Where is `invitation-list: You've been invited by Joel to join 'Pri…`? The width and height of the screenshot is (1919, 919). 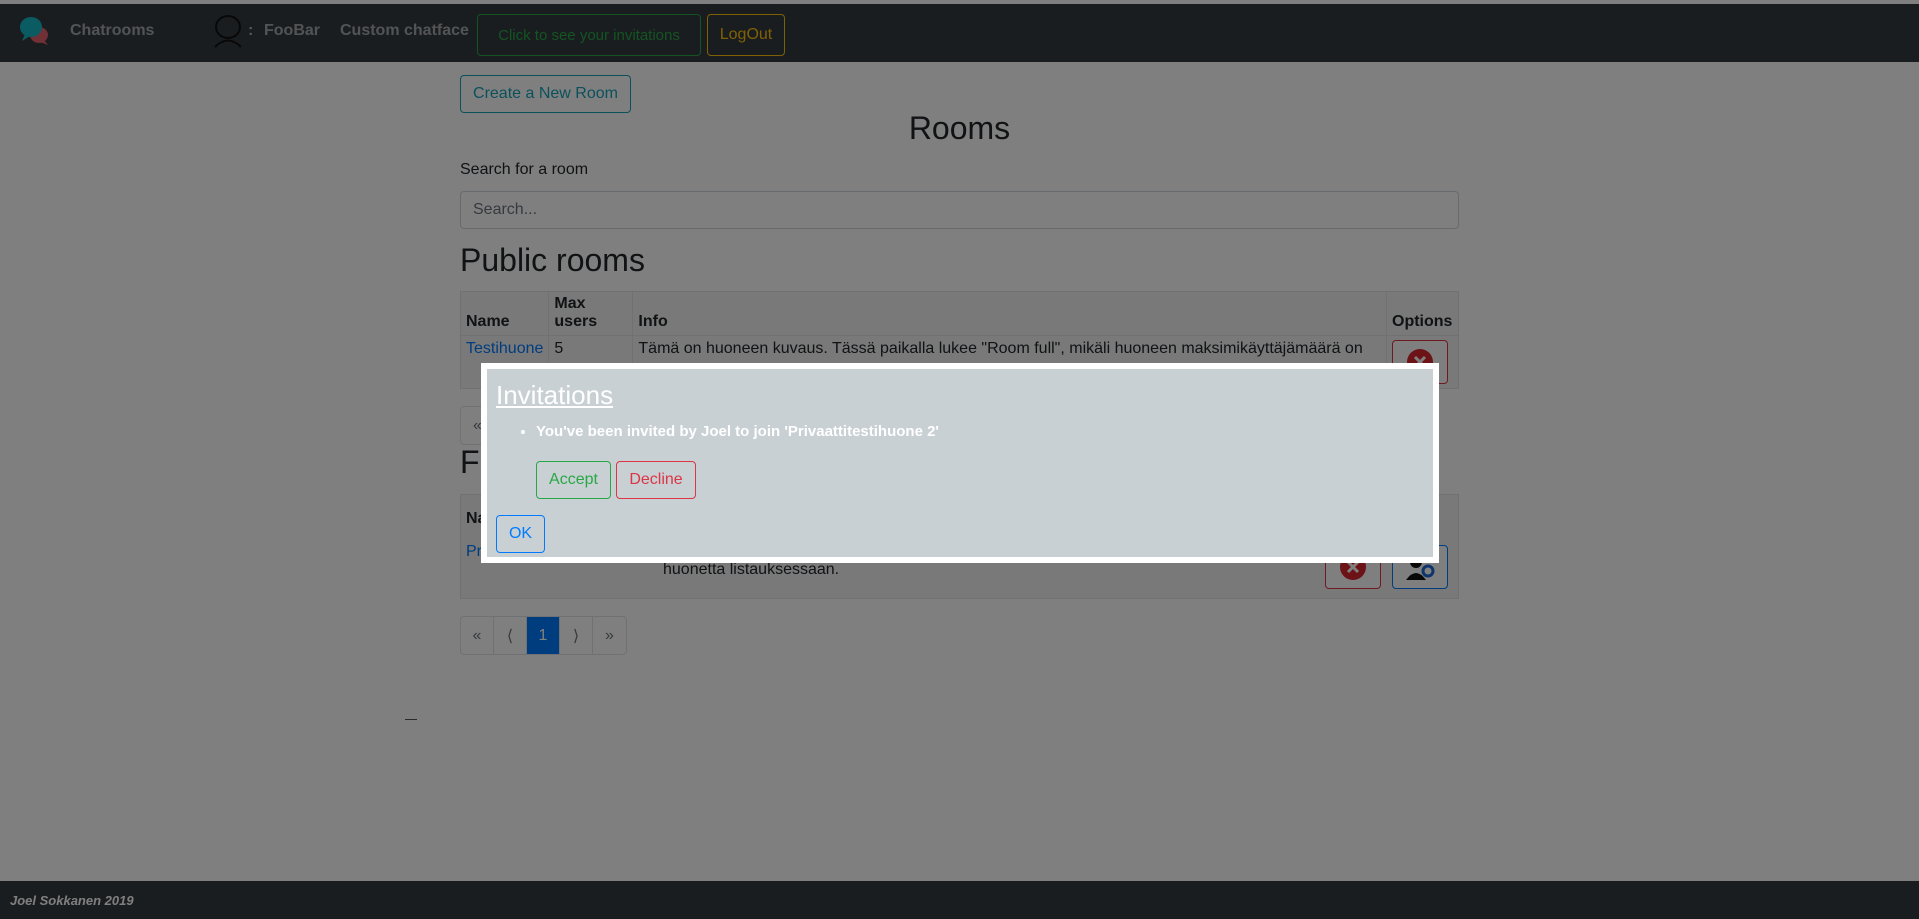
invitation-list: You've been invited by Joel to join 'Pri… is located at coordinates (737, 431).